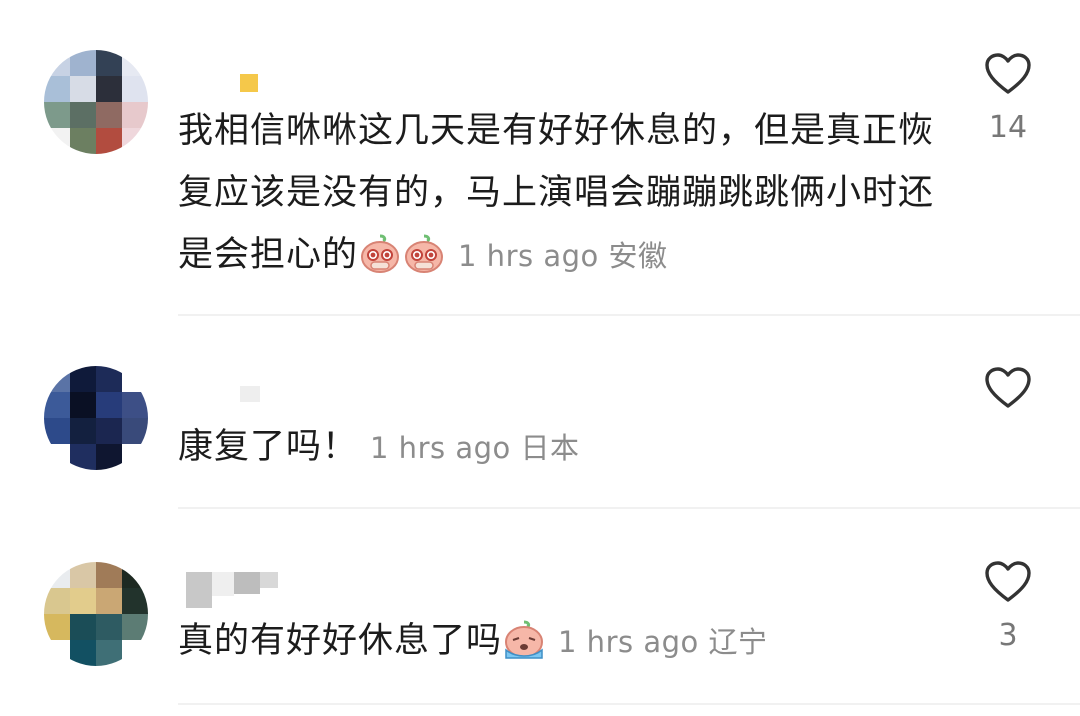  I want to click on comment-text: 真的有好好休息了吗 1 hrs ago 辽宁, so click(563, 641).